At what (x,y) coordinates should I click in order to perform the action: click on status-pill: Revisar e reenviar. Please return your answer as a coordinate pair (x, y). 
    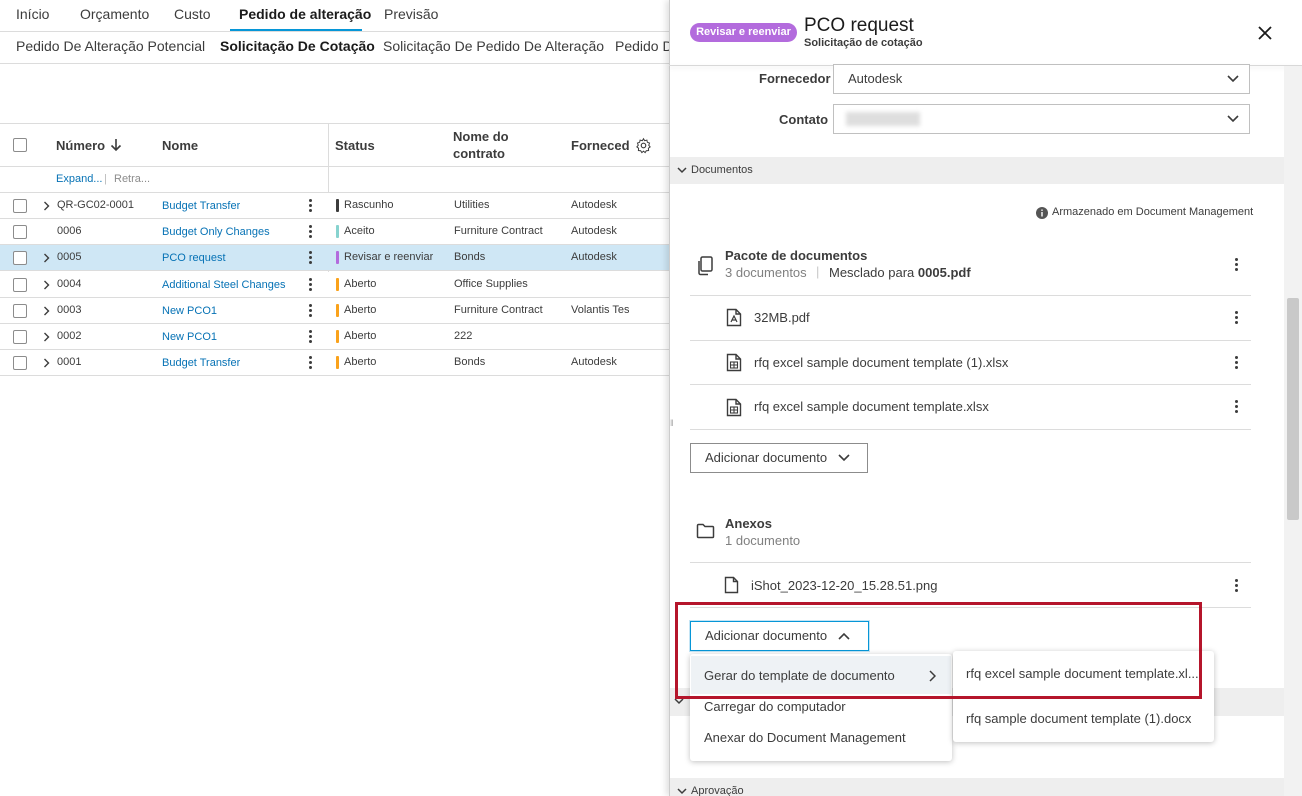
    Looking at the image, I should click on (743, 32).